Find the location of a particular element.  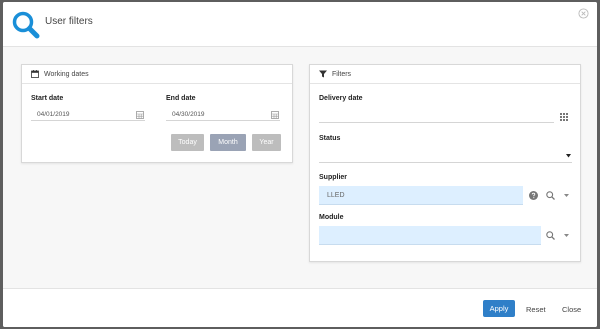

reset-button: Reset is located at coordinates (536, 309).